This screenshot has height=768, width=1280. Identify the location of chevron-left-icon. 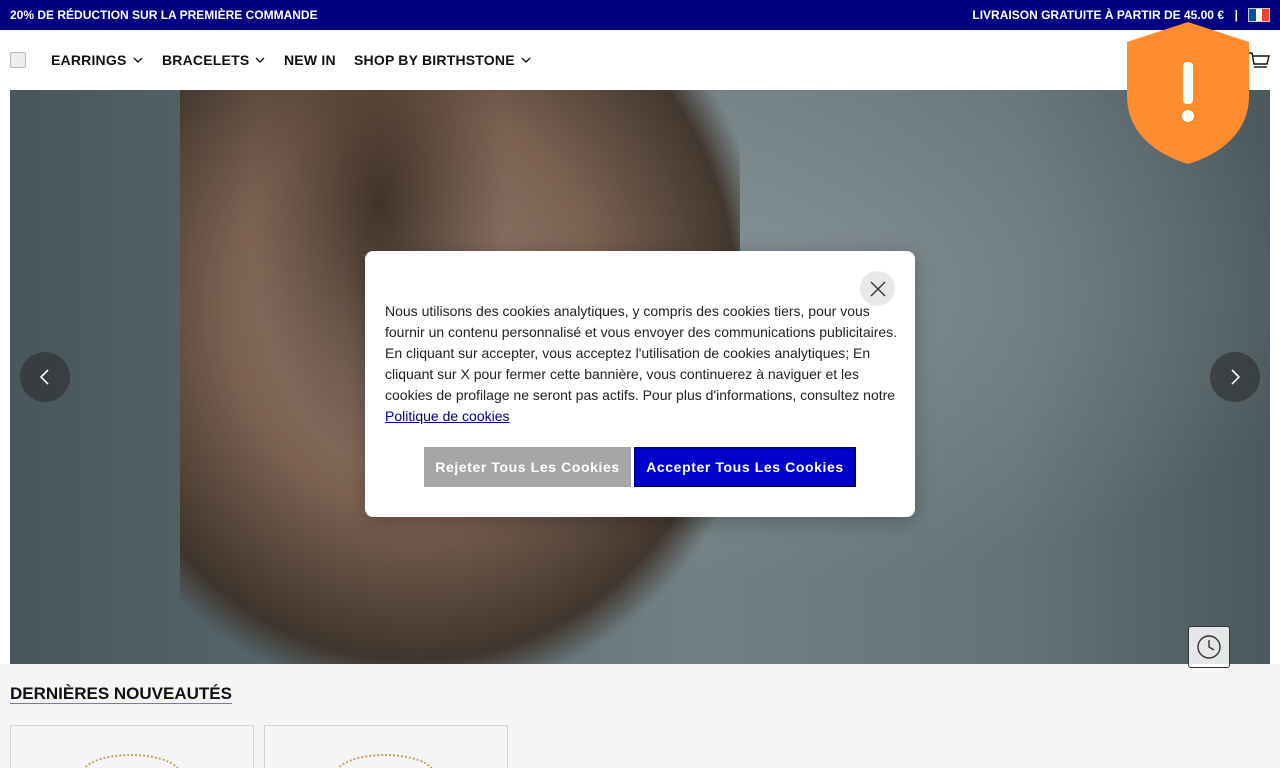
(44, 377).